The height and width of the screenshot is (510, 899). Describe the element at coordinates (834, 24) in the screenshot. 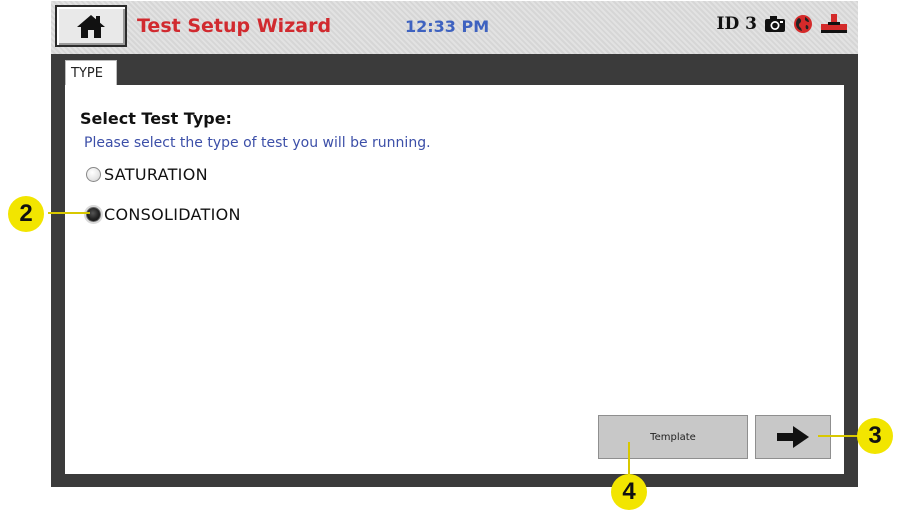

I see `valve-icon` at that location.